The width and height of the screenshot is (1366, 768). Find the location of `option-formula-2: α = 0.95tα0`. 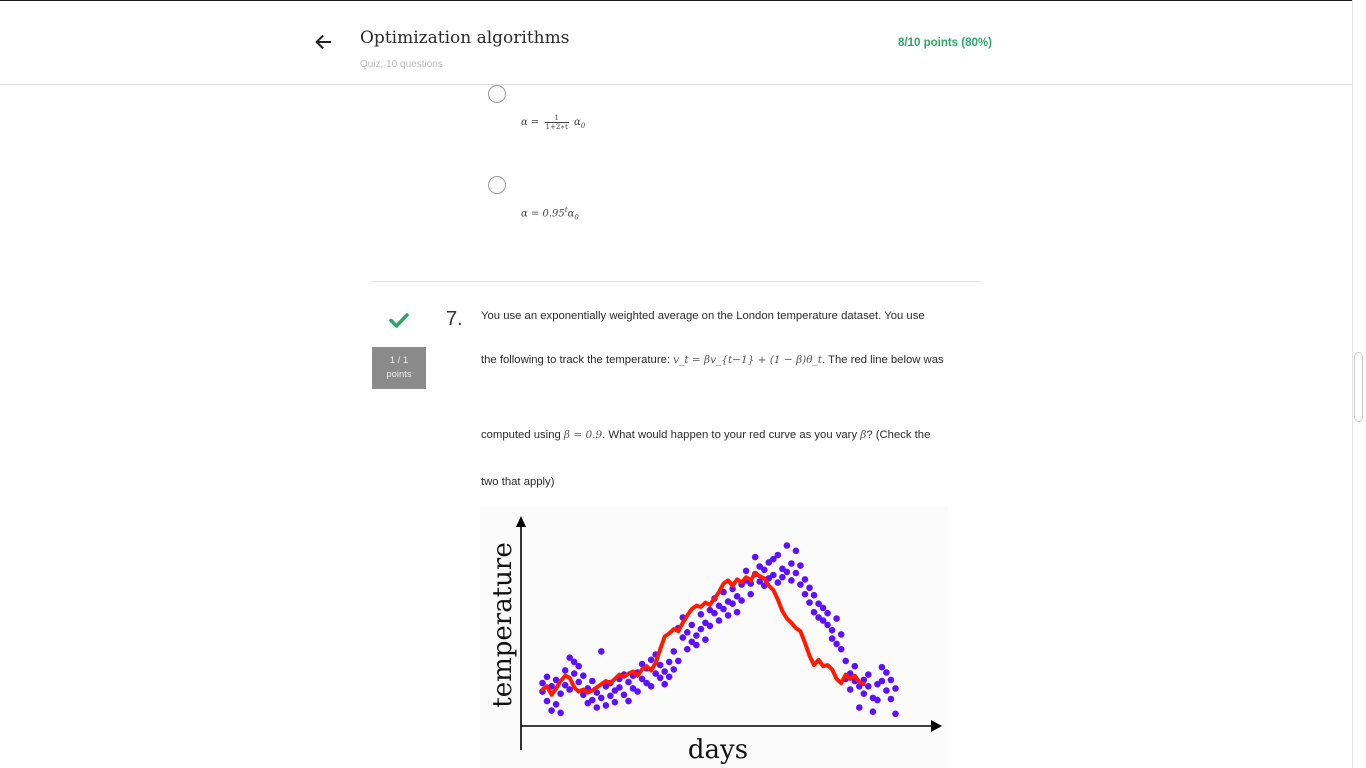

option-formula-2: α = 0.95tα0 is located at coordinates (550, 213).